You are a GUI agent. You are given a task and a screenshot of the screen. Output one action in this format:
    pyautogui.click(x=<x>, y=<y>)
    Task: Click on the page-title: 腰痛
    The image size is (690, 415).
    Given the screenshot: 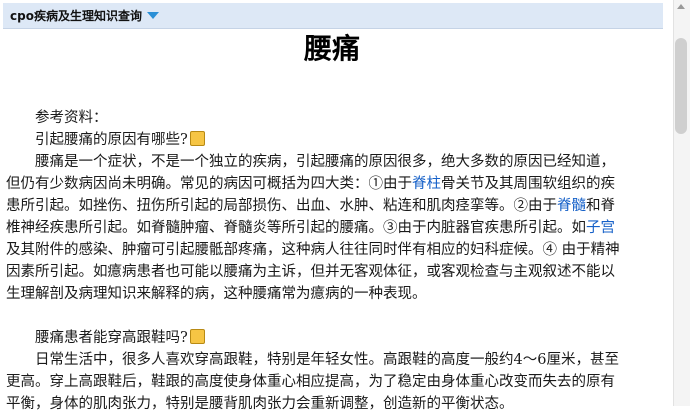 What is the action you would take?
    pyautogui.click(x=331, y=48)
    